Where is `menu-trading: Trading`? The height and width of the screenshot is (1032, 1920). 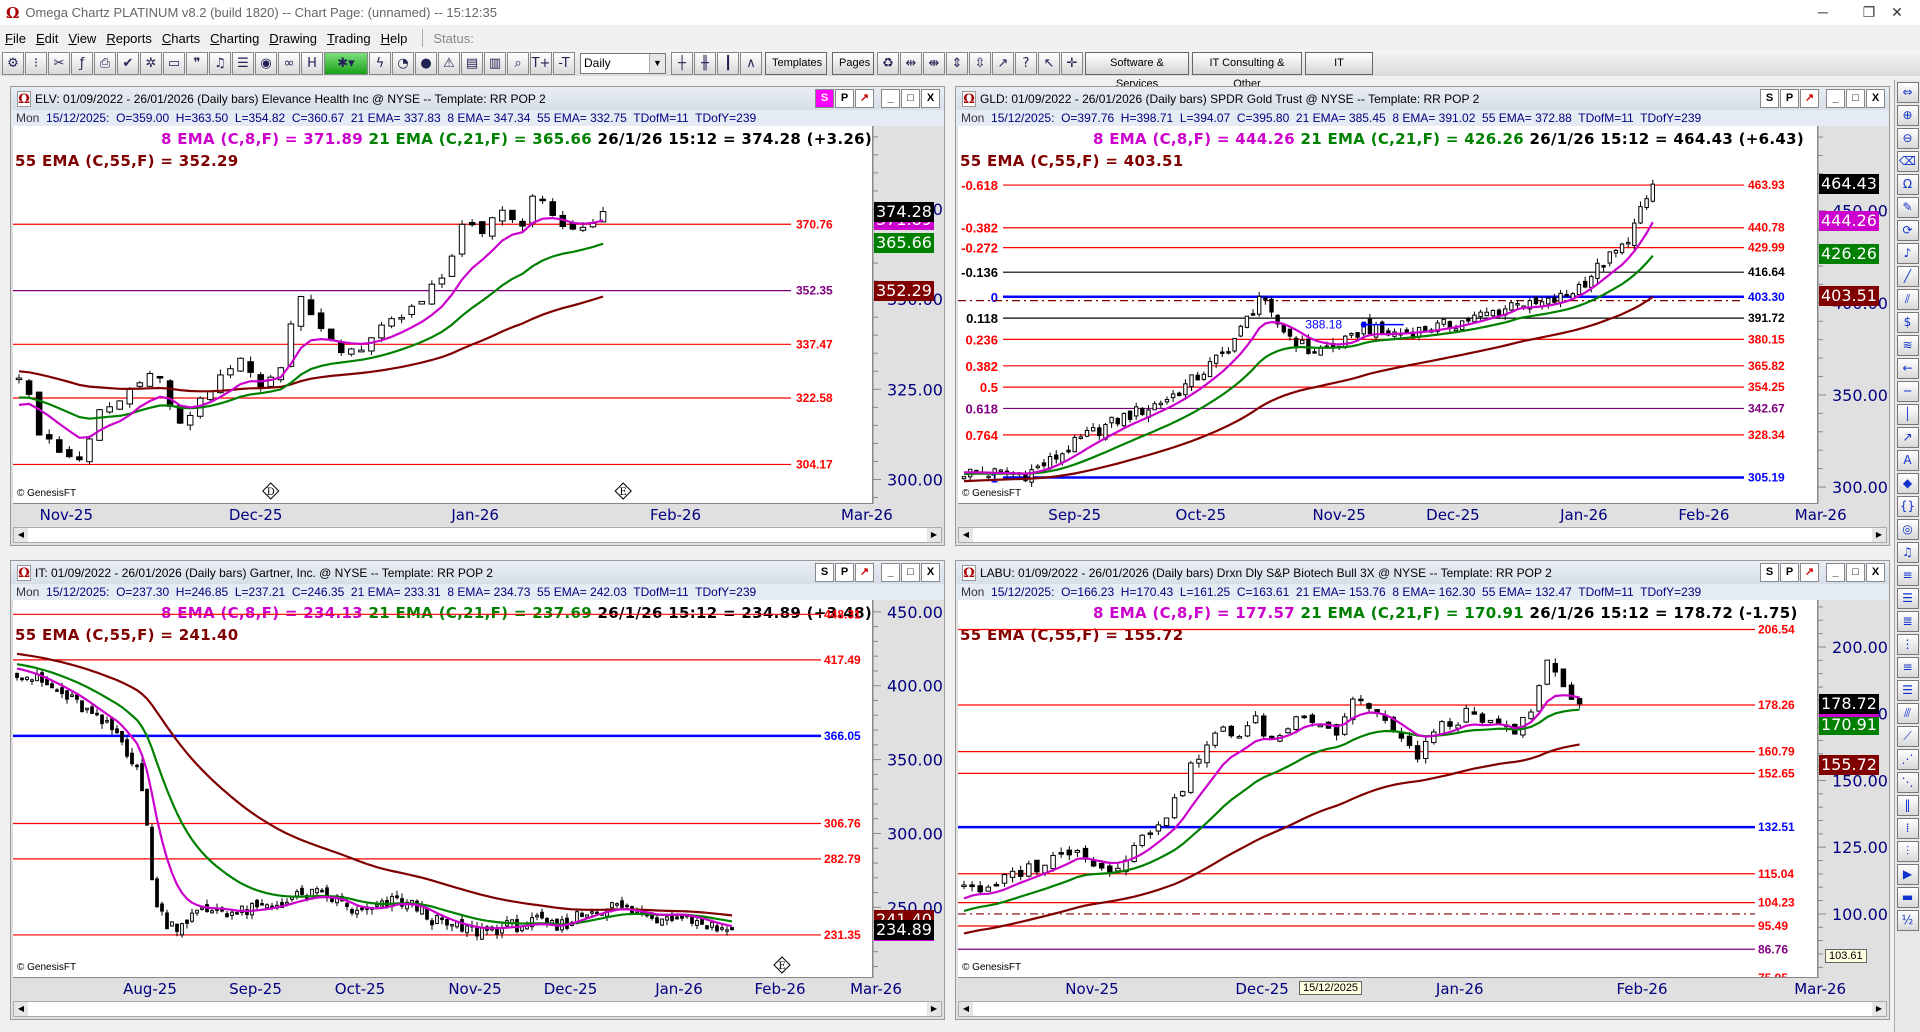 menu-trading: Trading is located at coordinates (349, 38).